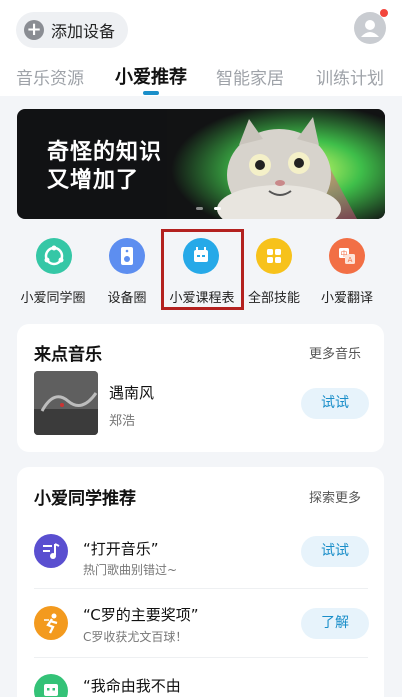 This screenshot has height=697, width=402. I want to click on user-icon, so click(370, 28).